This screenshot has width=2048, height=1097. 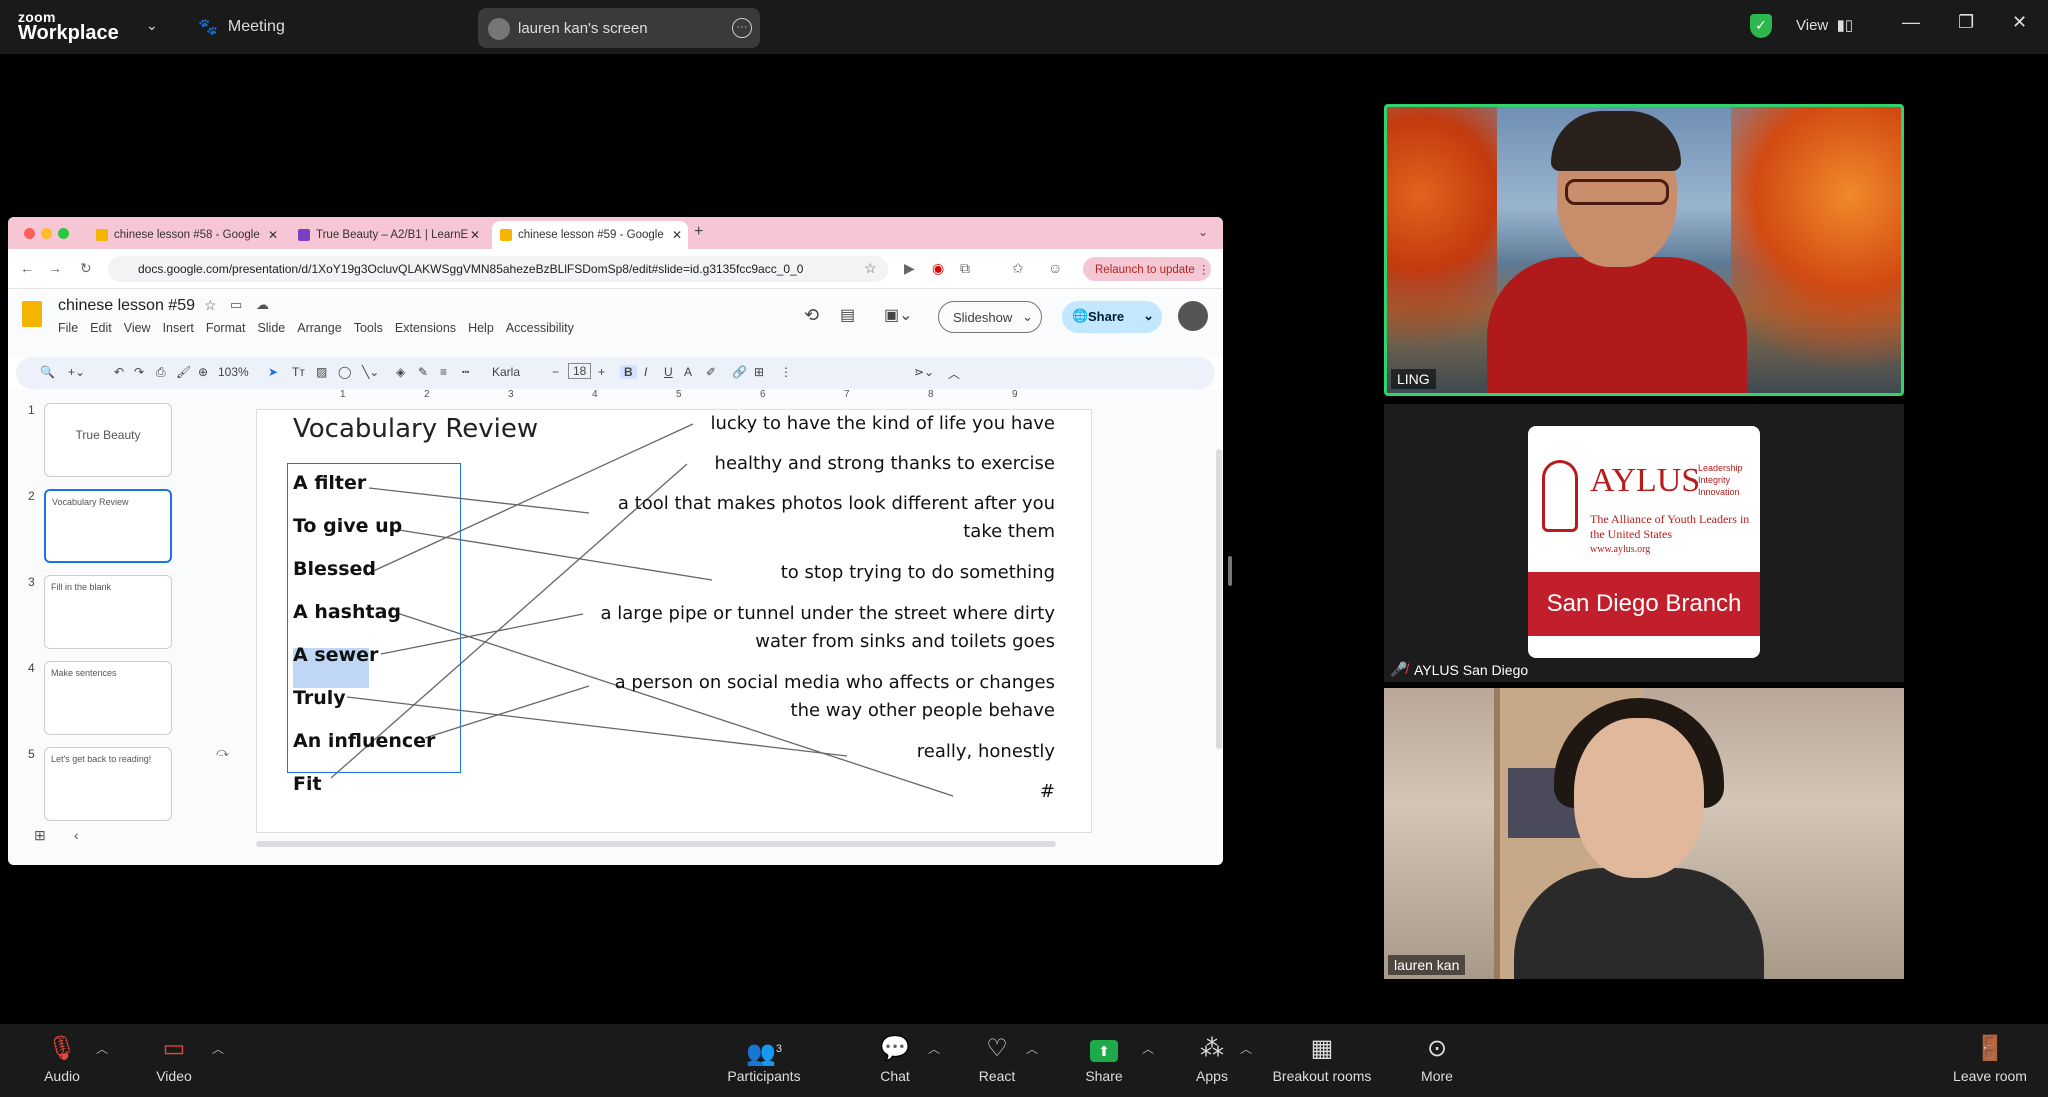 I want to click on history-icon: ⟲, so click(x=811, y=315).